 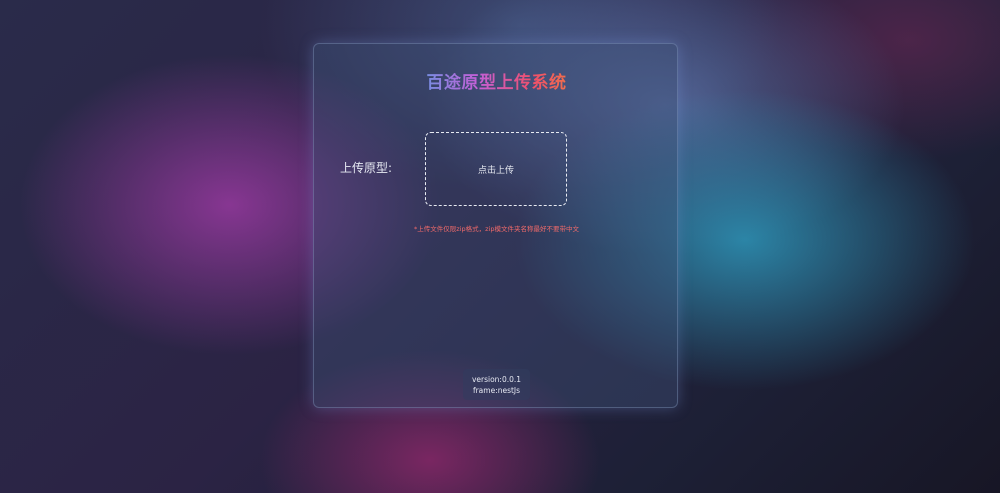 I want to click on upload-prototype-label: 上传原型:, so click(x=366, y=168).